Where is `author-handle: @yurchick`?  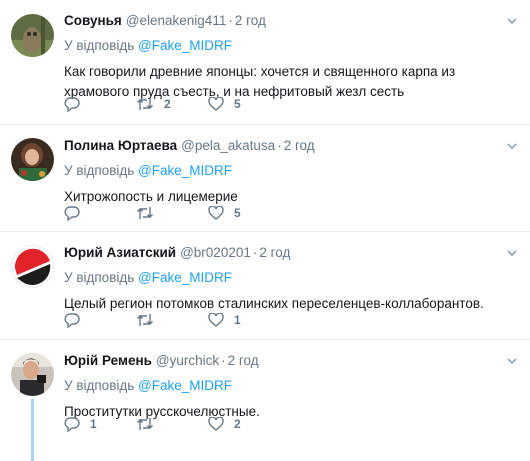 author-handle: @yurchick is located at coordinates (187, 360).